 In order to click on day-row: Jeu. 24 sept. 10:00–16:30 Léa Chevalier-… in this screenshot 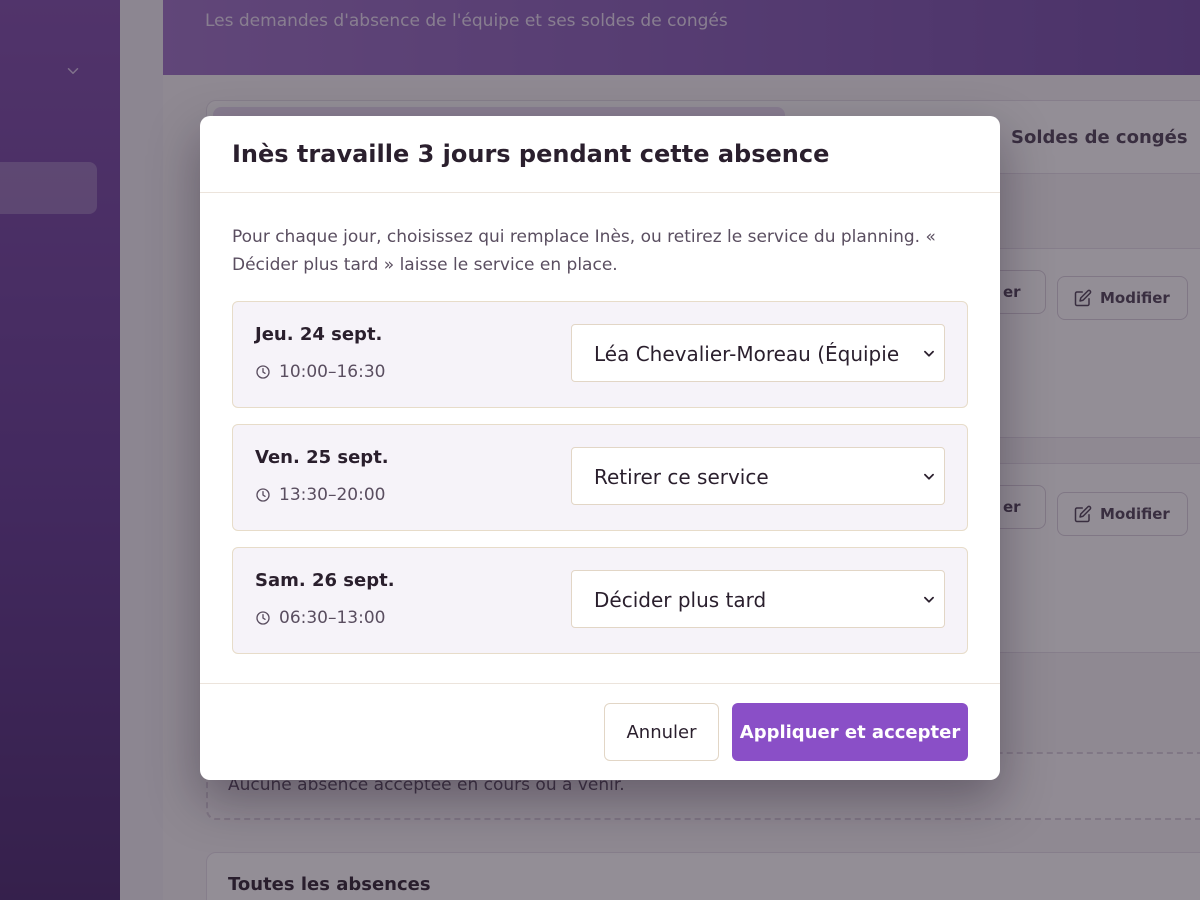, I will do `click(600, 354)`.